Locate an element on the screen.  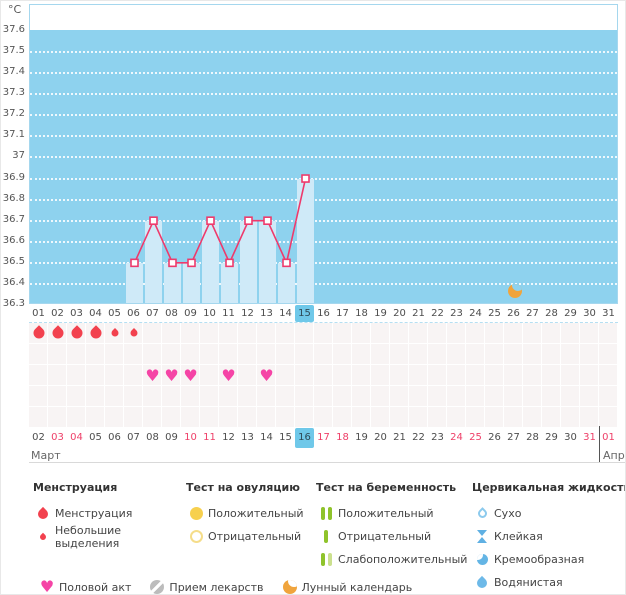
cycle-day-label: 05 is located at coordinates (114, 313).